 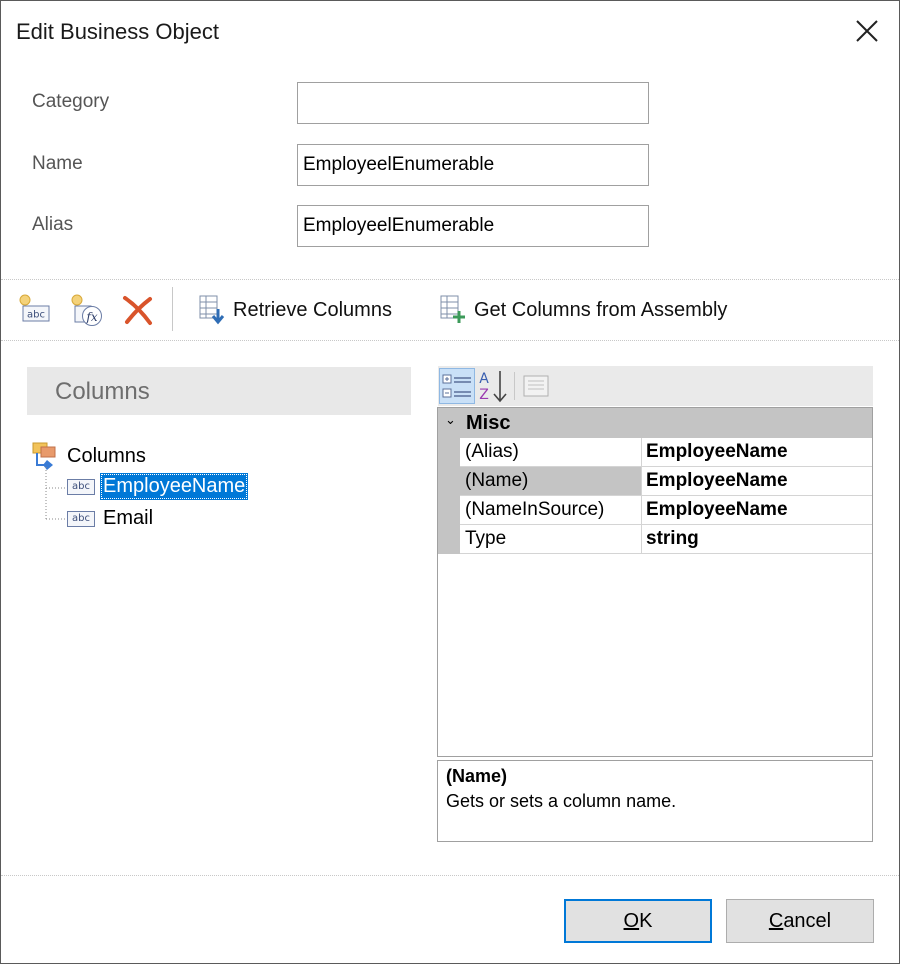 What do you see at coordinates (551, 452) in the screenshot?
I see `property-name: (Alias)` at bounding box center [551, 452].